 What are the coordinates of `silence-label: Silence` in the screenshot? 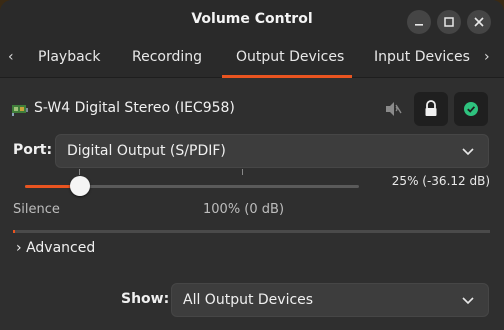 It's located at (36, 209).